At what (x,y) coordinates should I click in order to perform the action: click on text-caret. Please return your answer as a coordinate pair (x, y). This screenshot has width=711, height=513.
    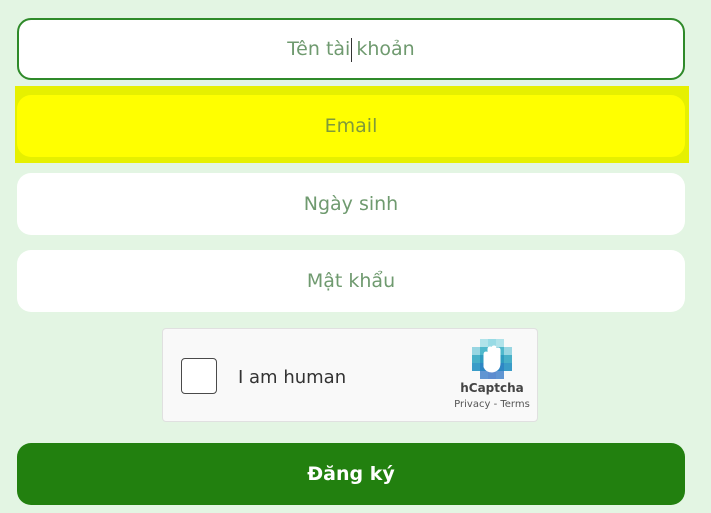
    Looking at the image, I should click on (351, 50).